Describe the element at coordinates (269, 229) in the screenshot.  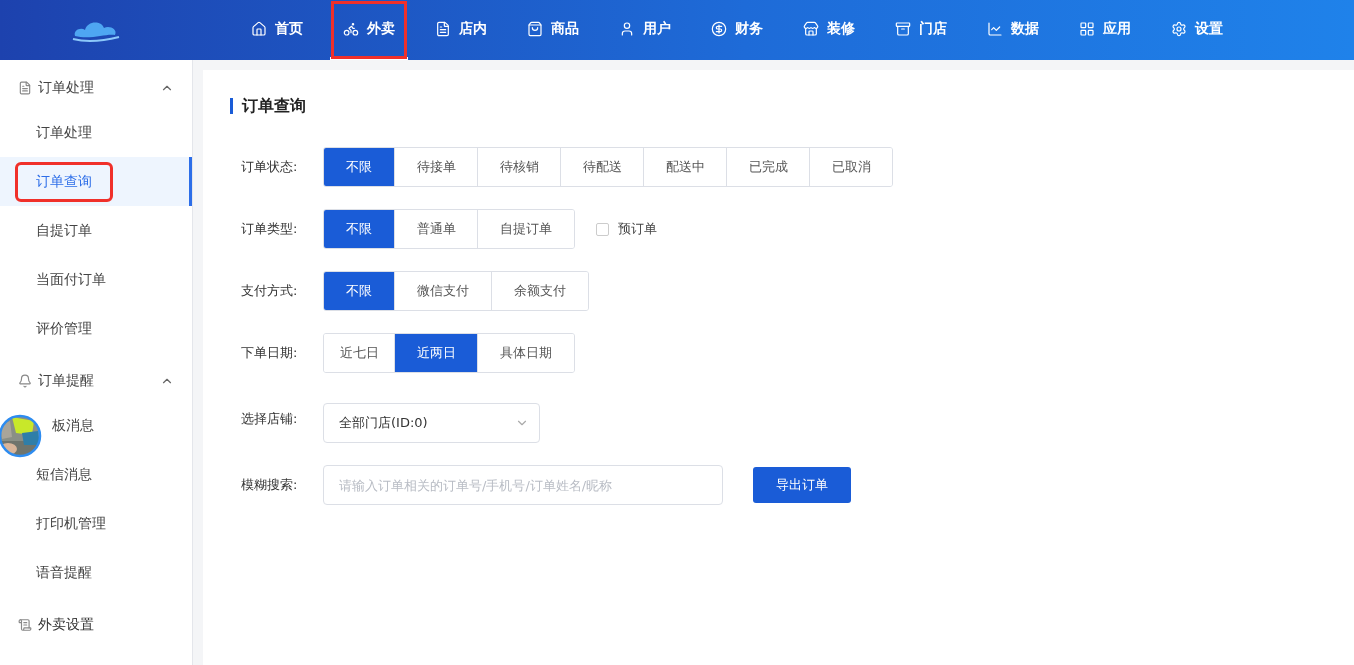
I see `filter-label: 订单类型:` at that location.